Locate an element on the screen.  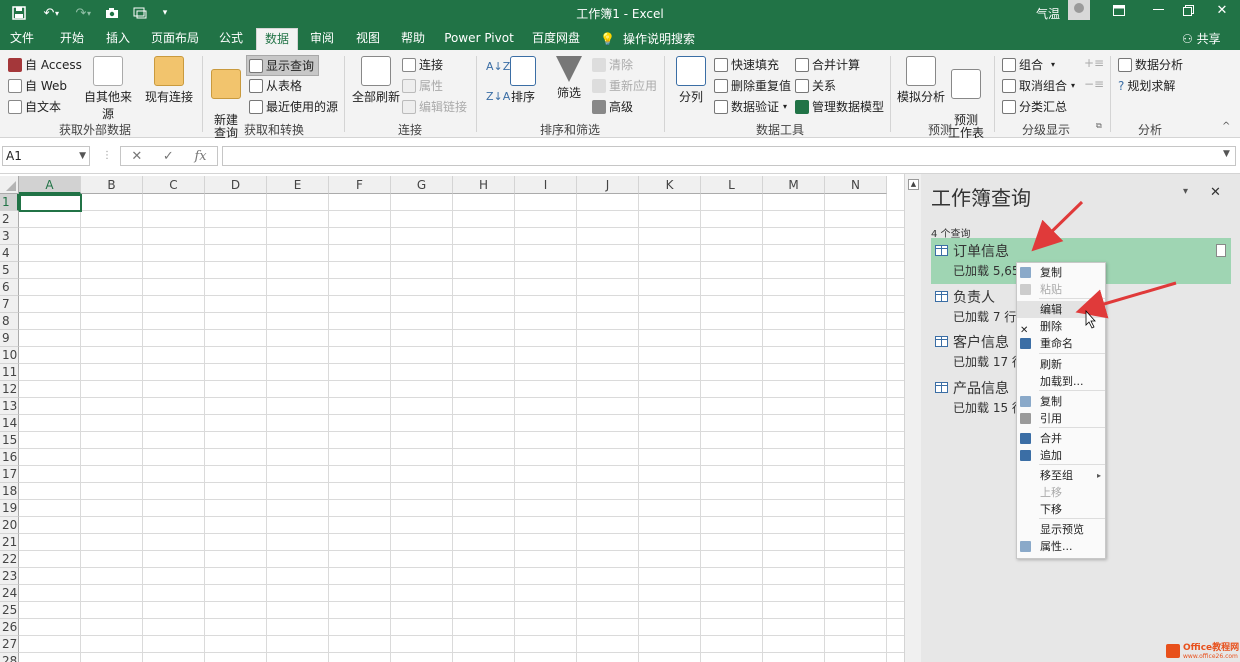
row-header: 28 is located at coordinates (9, 657).